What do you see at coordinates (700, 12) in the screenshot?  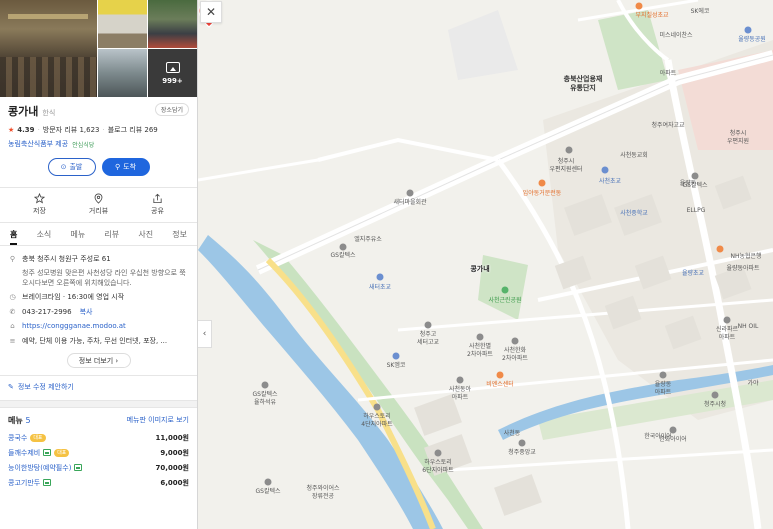 I see `map-label: SK에코` at bounding box center [700, 12].